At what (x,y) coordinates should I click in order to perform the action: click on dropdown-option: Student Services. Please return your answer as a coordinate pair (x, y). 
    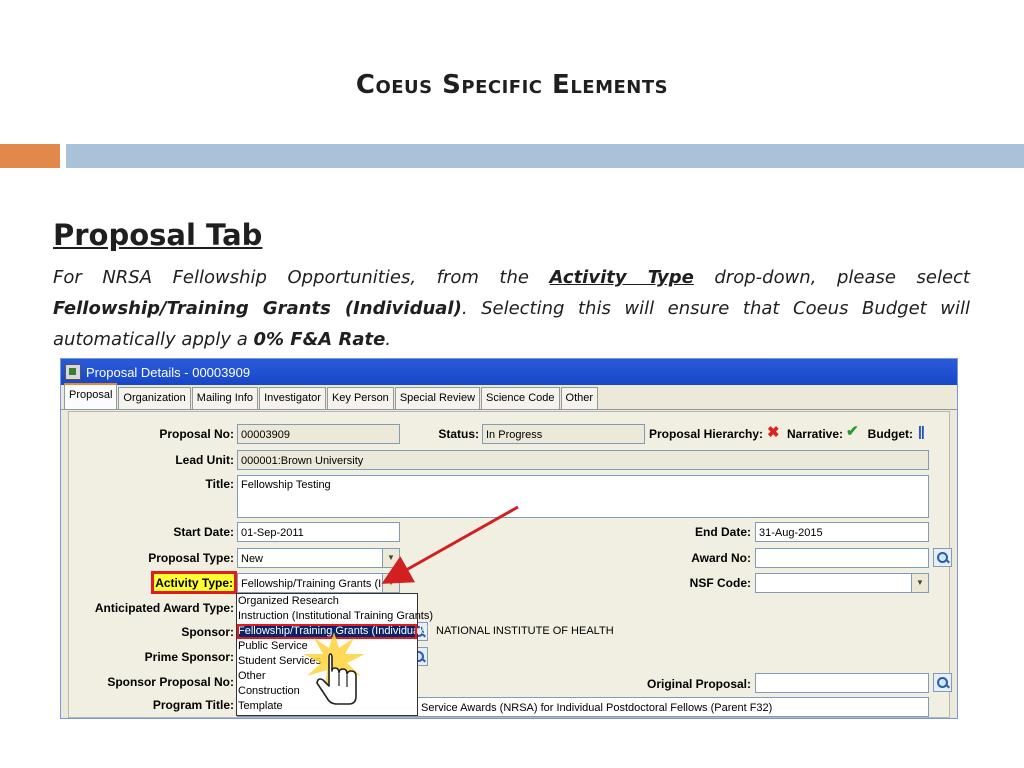
    Looking at the image, I should click on (327, 661).